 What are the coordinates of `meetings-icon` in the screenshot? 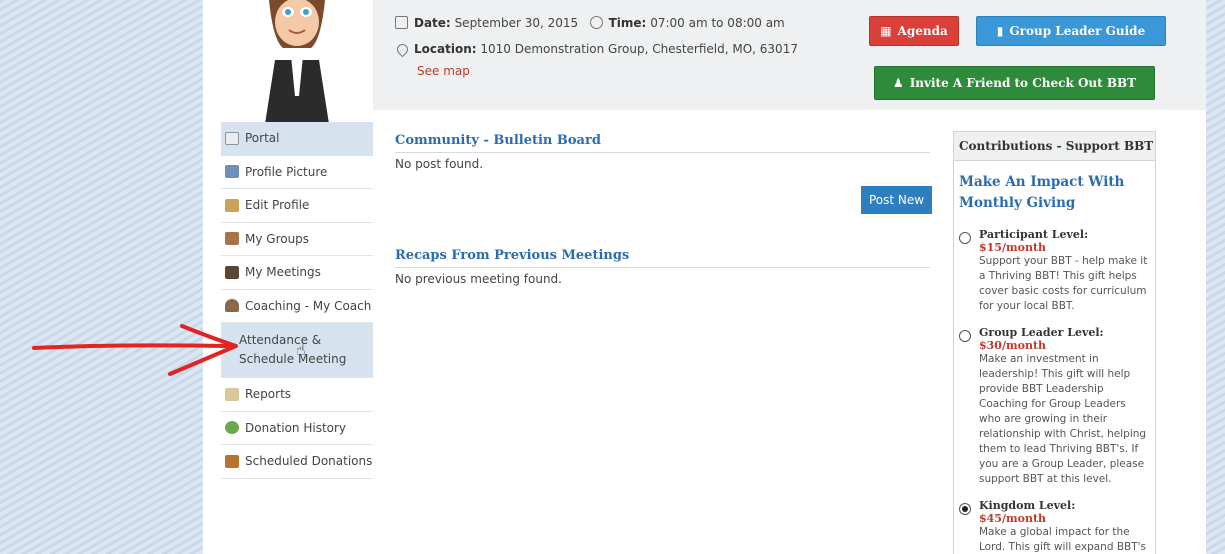 It's located at (232, 272).